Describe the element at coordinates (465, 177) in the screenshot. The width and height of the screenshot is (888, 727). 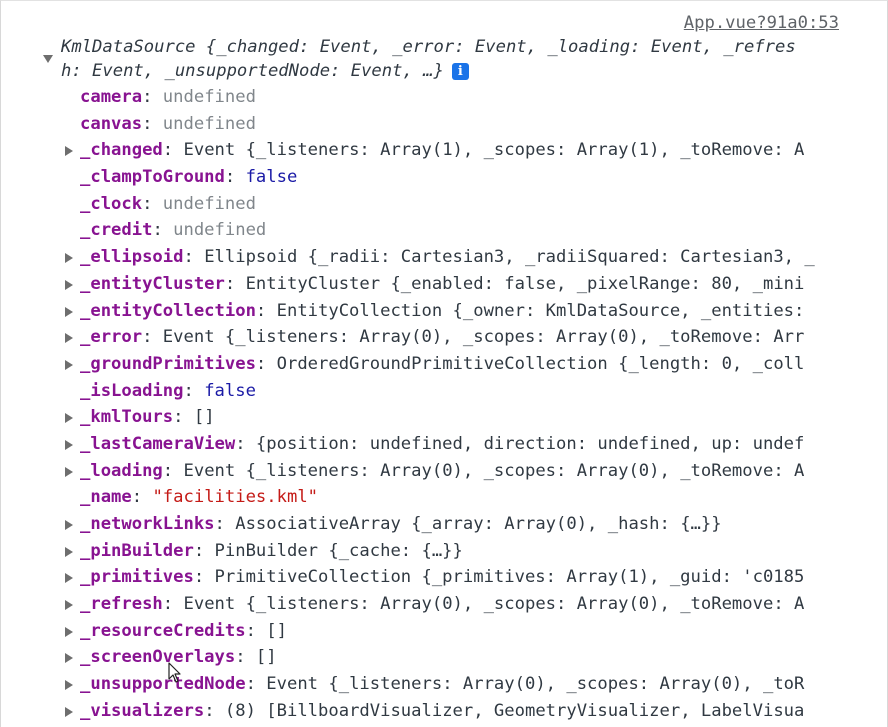
I see `property-content: _clampToGround: false` at that location.